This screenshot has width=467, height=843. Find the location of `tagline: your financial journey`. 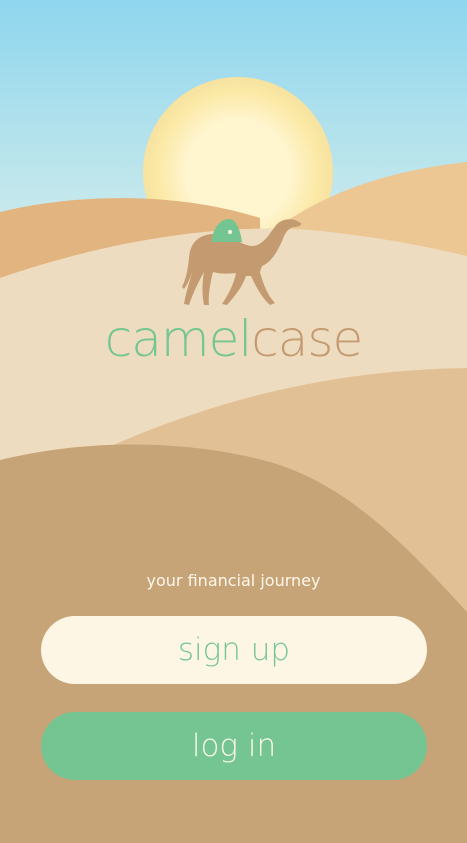

tagline: your financial journey is located at coordinates (233, 580).